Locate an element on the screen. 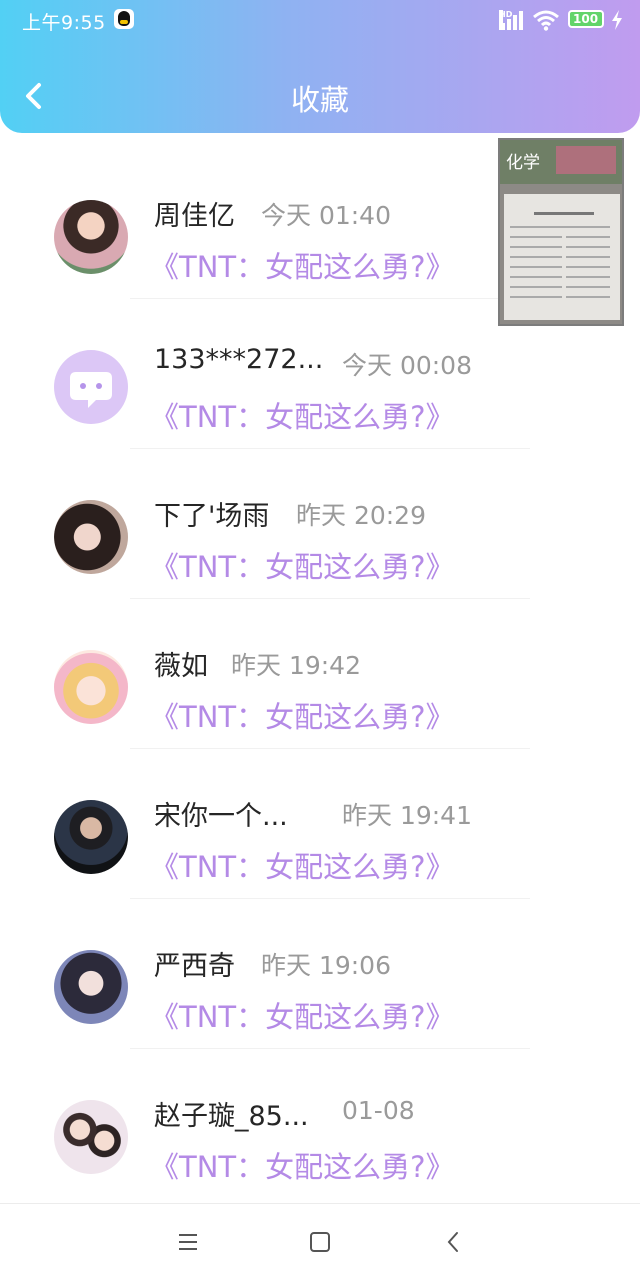 This screenshot has height=1281, width=640. wifi-icon is located at coordinates (546, 20).